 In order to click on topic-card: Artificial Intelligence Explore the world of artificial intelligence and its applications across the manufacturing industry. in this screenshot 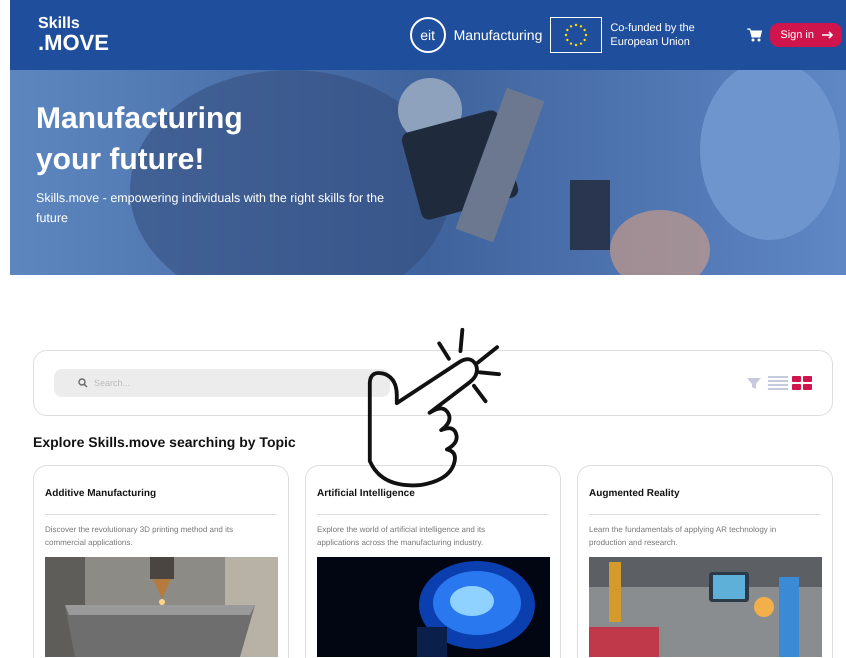, I will do `click(433, 561)`.